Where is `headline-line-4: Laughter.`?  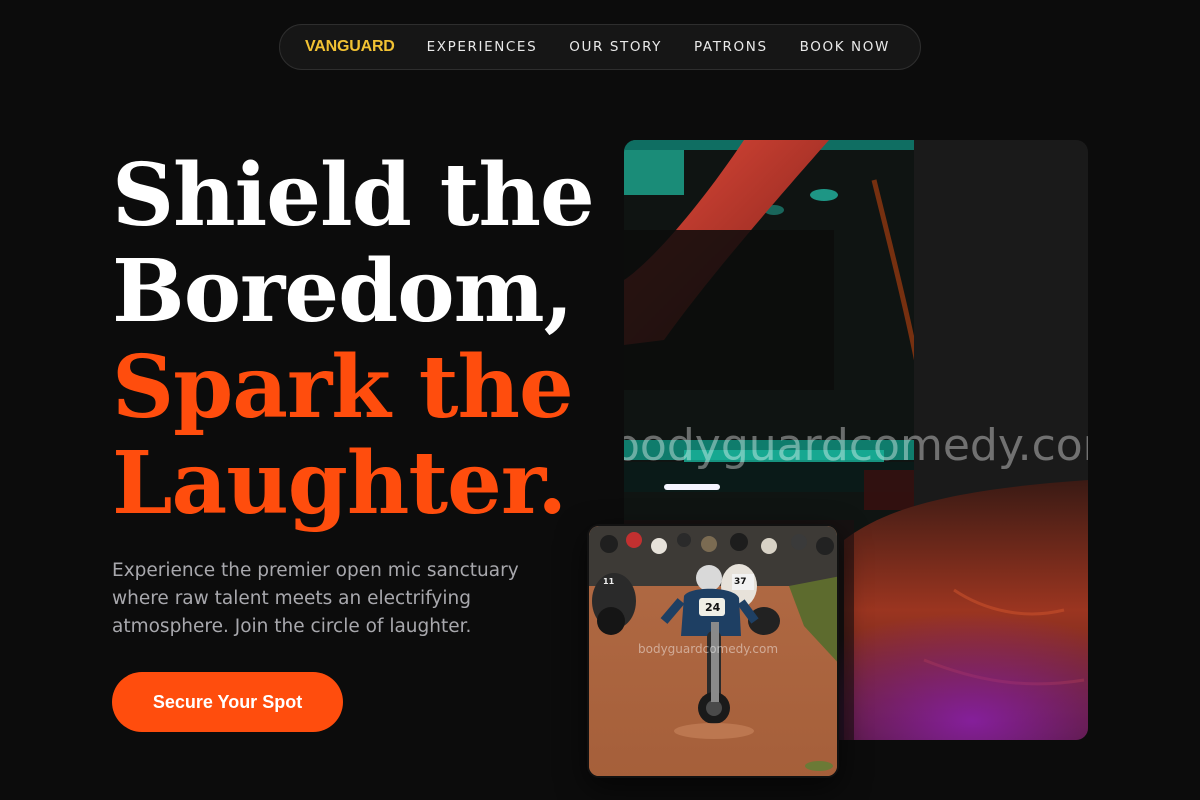
headline-line-4: Laughter. is located at coordinates (339, 483).